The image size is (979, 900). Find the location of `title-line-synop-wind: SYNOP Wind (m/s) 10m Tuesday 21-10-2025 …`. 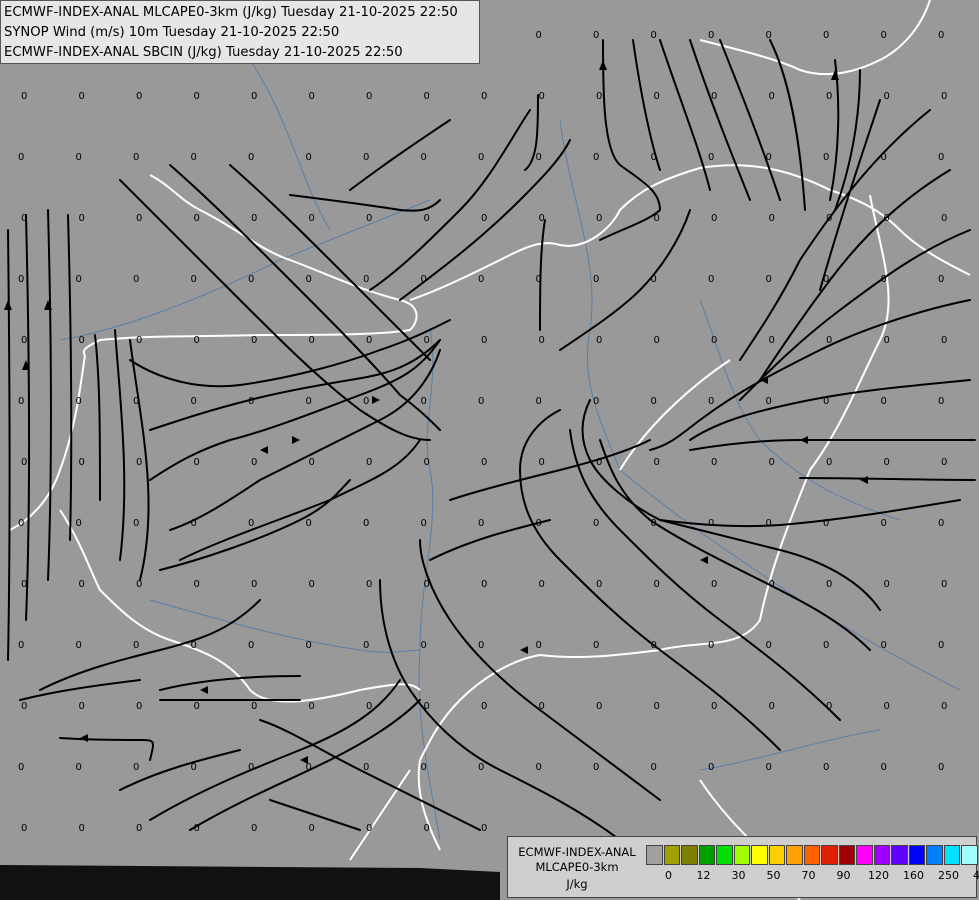

title-line-synop-wind: SYNOP Wind (m/s) 10m Tuesday 21-10-2025 … is located at coordinates (172, 32).